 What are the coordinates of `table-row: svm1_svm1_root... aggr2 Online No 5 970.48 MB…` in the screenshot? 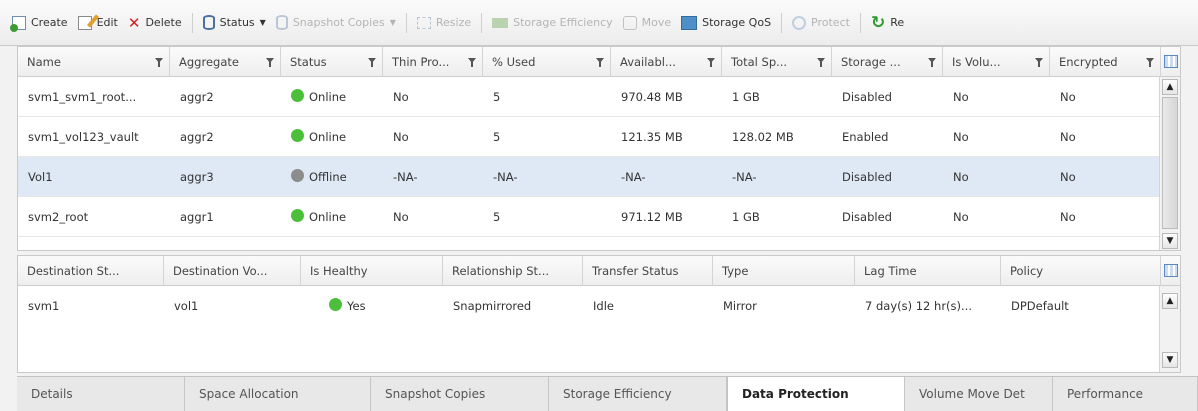 It's located at (589, 97).